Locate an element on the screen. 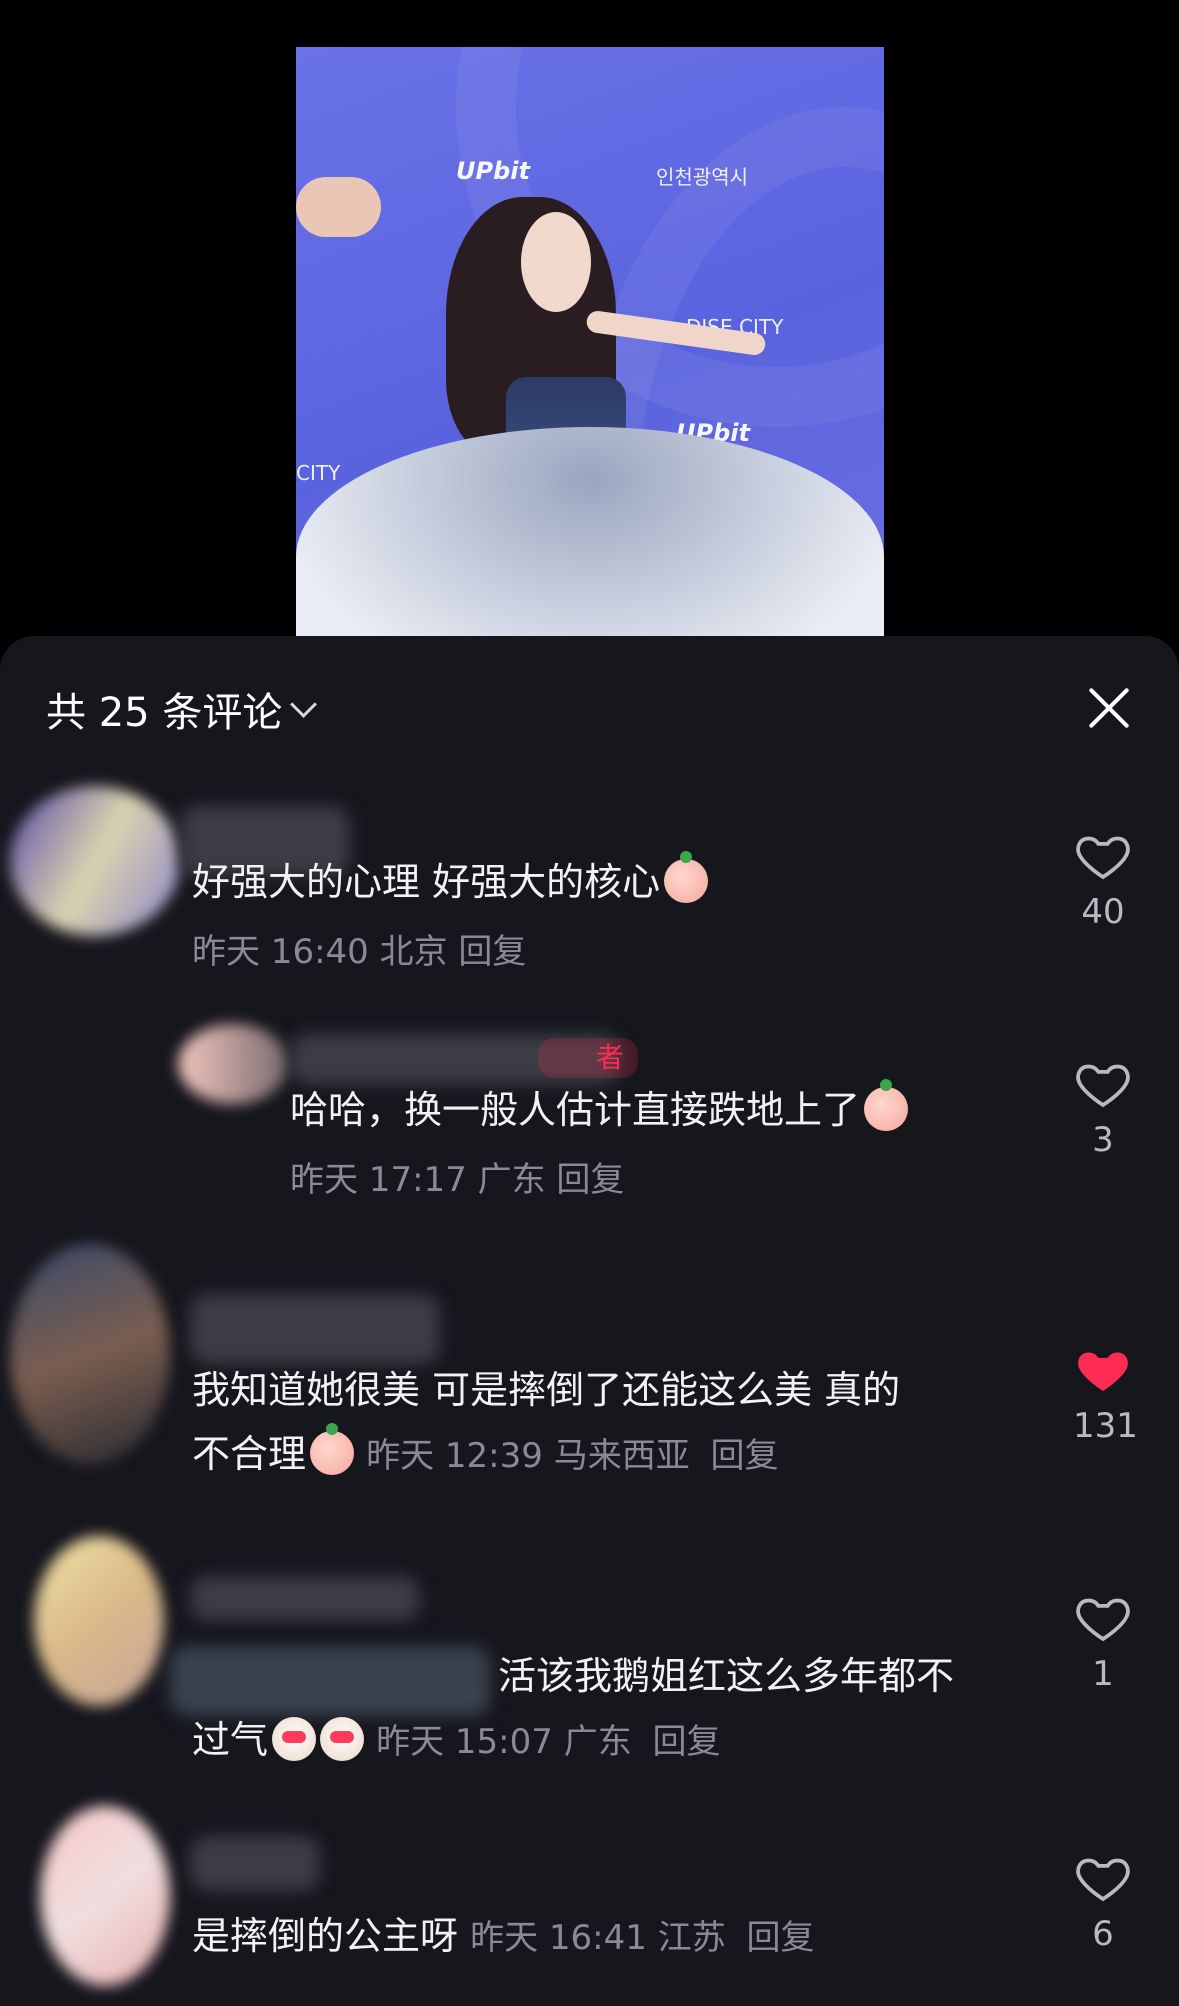 This screenshot has height=2006, width=1179. author-badge: 者 is located at coordinates (588, 1058).